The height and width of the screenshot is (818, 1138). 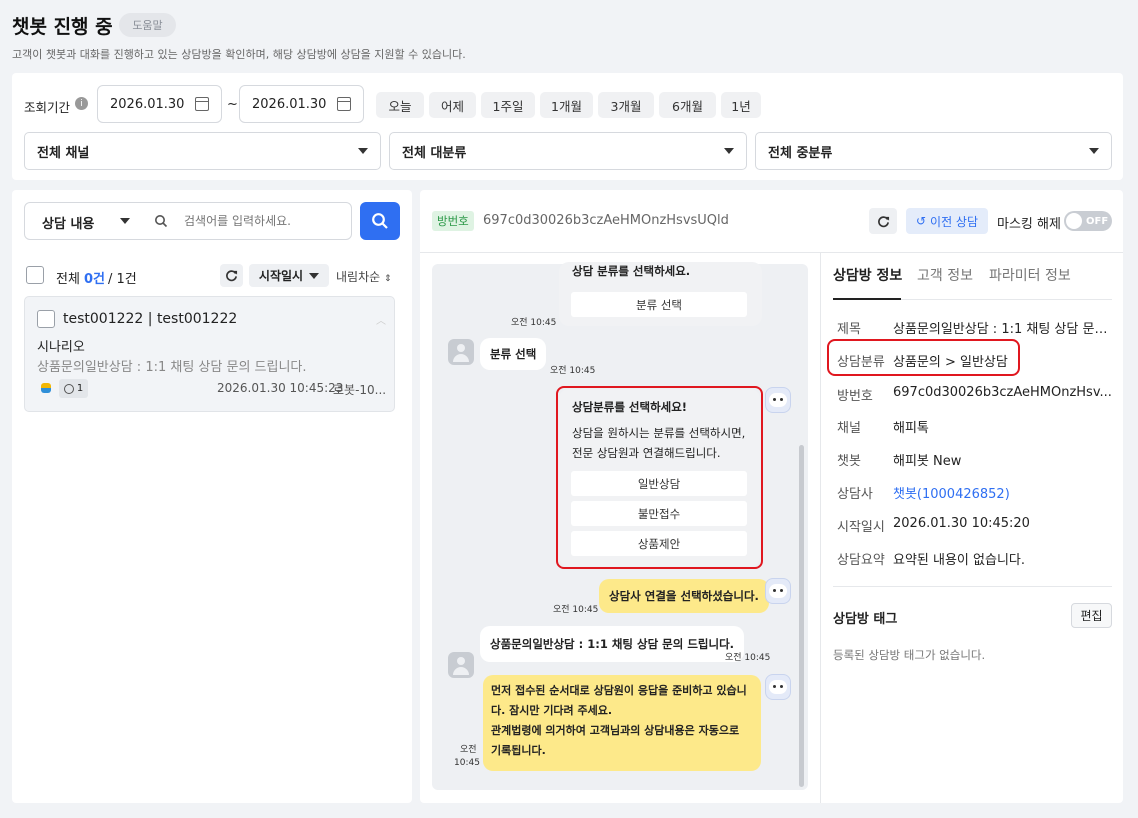 I want to click on info-value-start-time: 2026.01.30 10:45:20, so click(x=961, y=523).